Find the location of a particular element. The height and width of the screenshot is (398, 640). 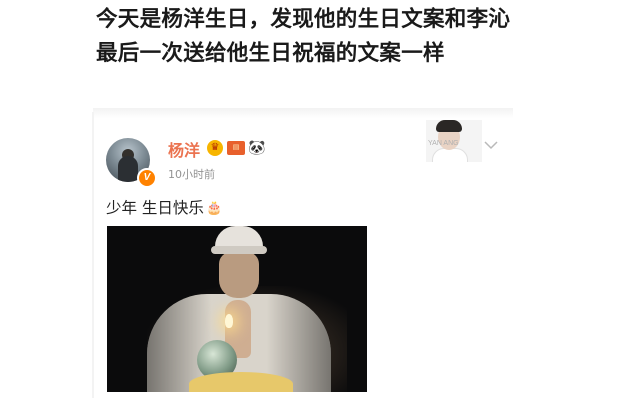

candle-flame is located at coordinates (229, 321).